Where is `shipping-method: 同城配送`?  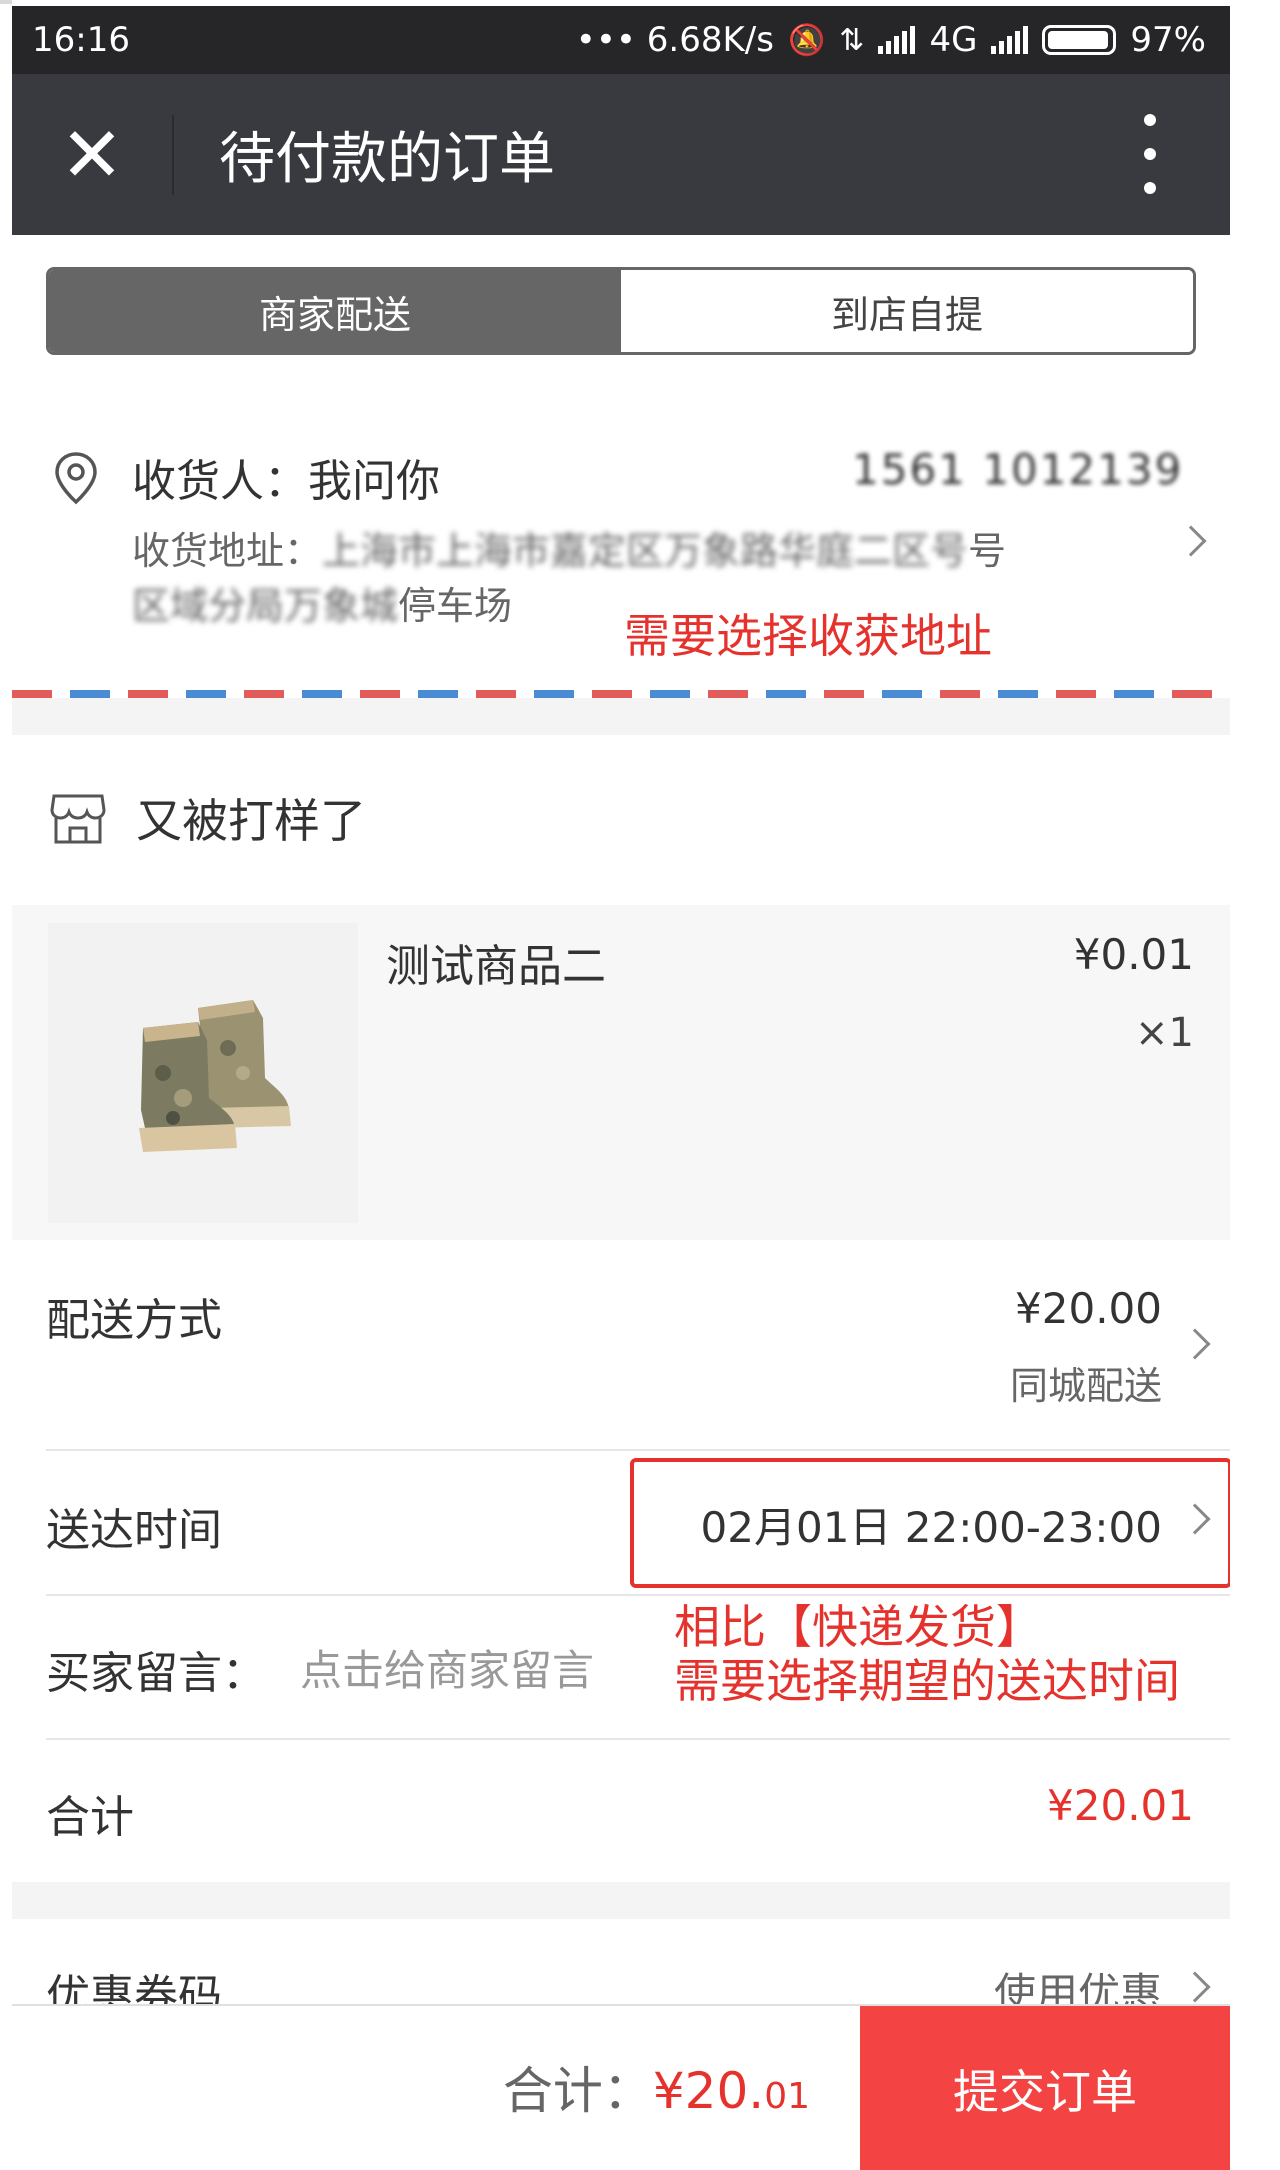
shipping-method: 同城配送 is located at coordinates (1085, 1386).